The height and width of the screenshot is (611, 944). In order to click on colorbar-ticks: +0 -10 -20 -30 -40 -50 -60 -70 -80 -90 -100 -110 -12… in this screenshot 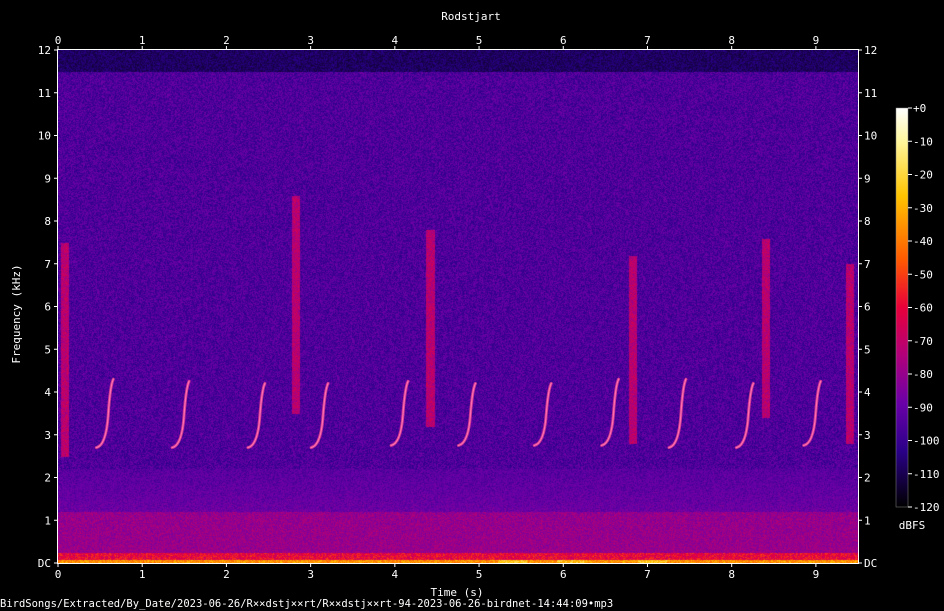, I will do `click(924, 308)`.